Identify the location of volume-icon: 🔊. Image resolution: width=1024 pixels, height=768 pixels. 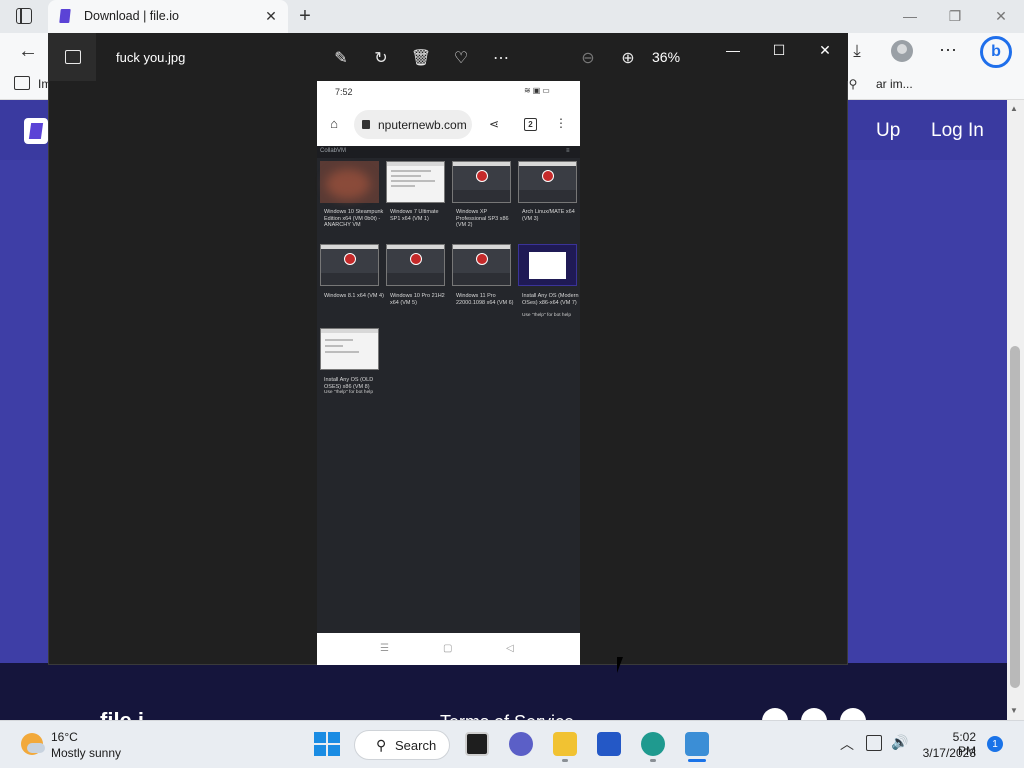
(899, 742).